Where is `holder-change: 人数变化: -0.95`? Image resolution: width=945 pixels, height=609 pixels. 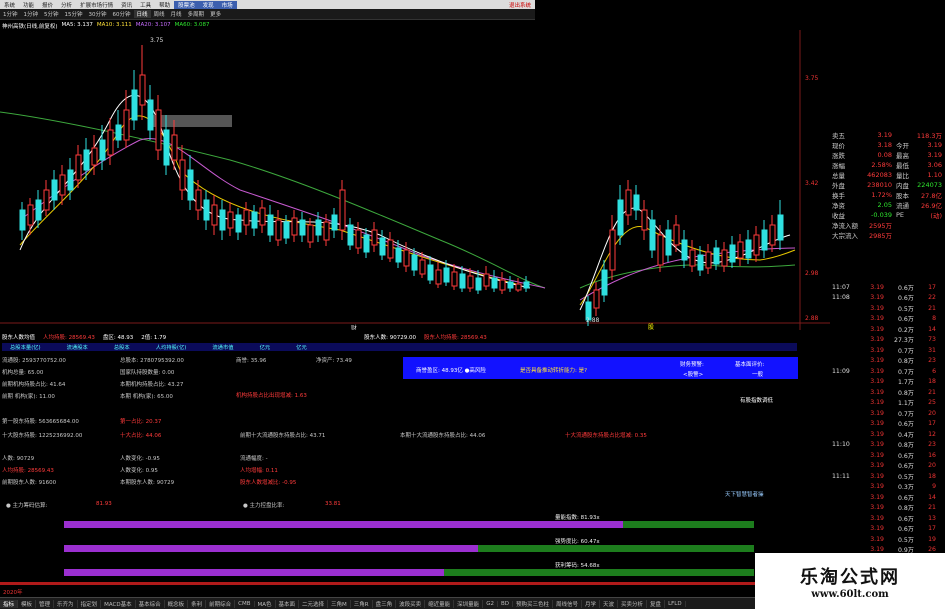
holder-change: 人数变化: -0.95 is located at coordinates (140, 459).